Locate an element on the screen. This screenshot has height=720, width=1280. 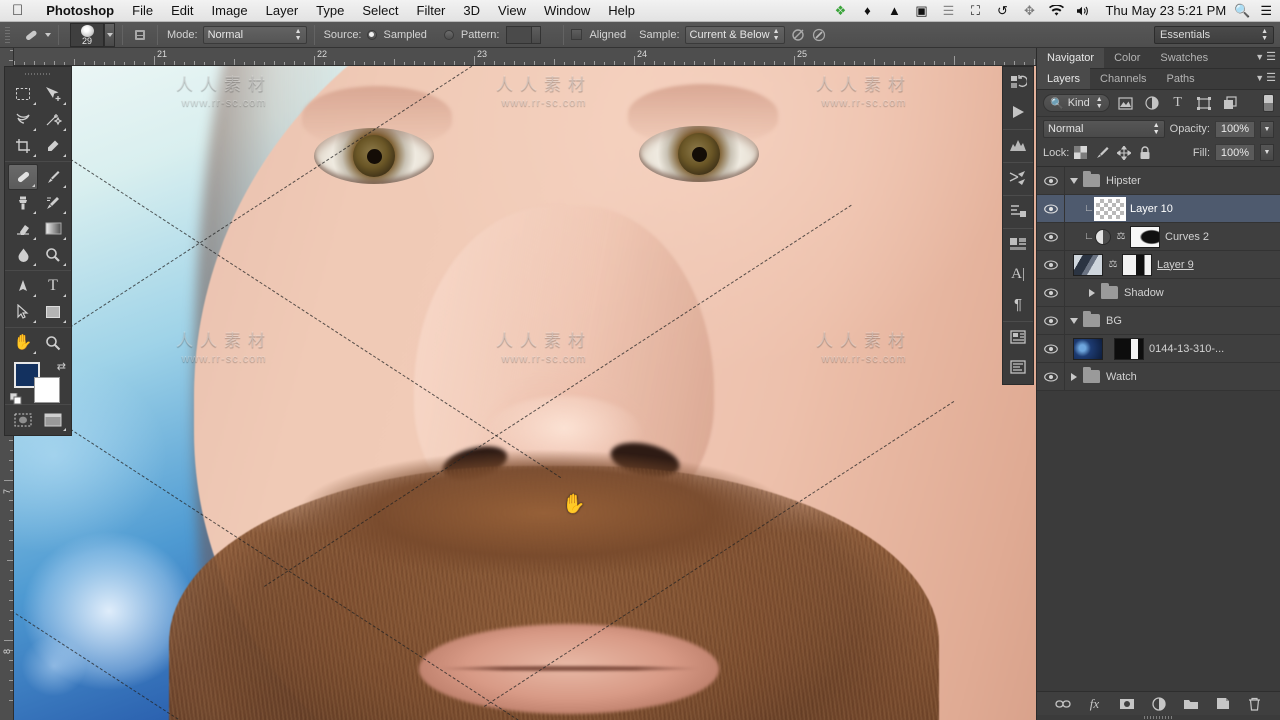
table-row: ⚖ Layer 9 is located at coordinates (1158, 265).